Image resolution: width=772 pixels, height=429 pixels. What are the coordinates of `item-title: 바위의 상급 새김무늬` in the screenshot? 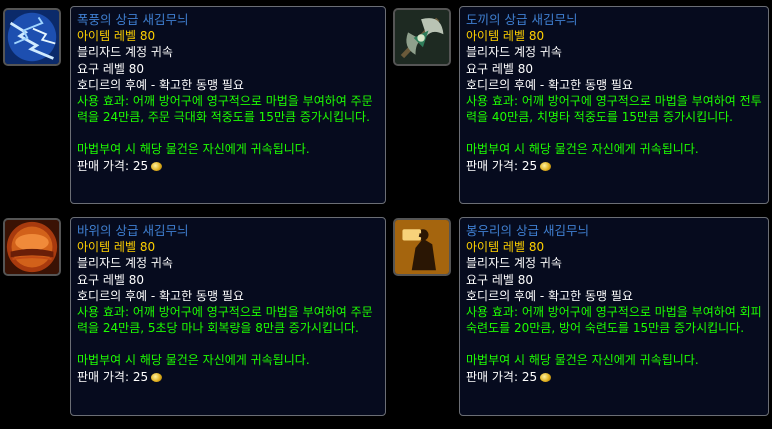 It's located at (133, 230).